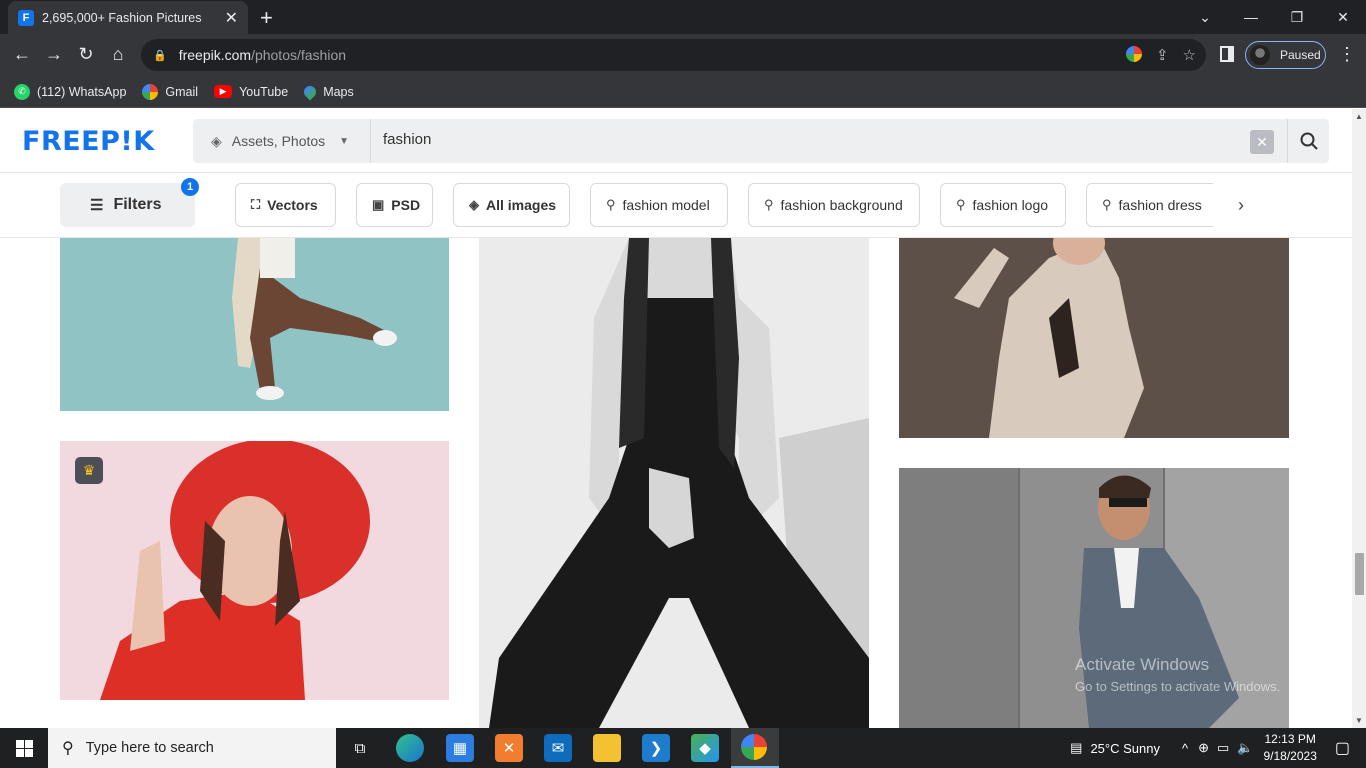 The image size is (1366, 768). Describe the element at coordinates (299, 55) in the screenshot. I see `url-path: /photos/fashion` at that location.